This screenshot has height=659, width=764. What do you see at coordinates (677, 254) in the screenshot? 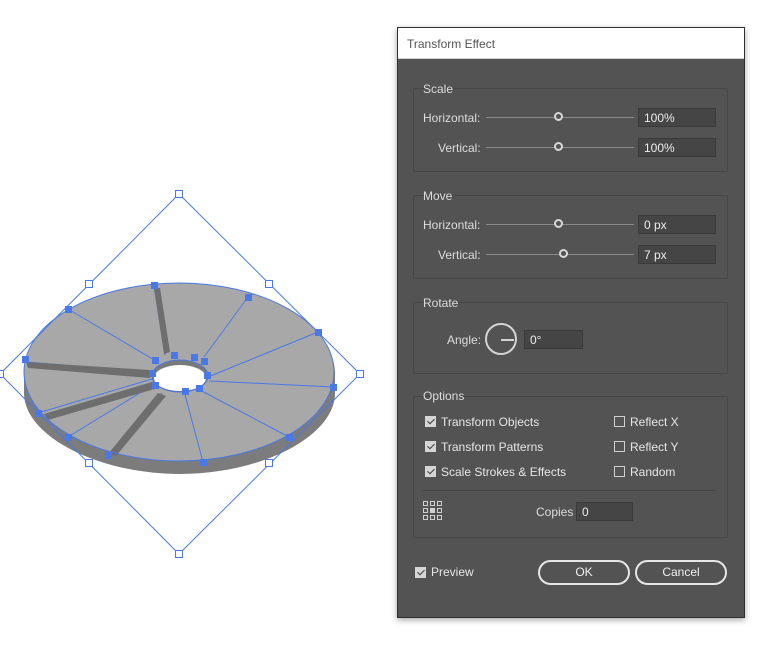
I see `move-vertical-input: 7 px` at bounding box center [677, 254].